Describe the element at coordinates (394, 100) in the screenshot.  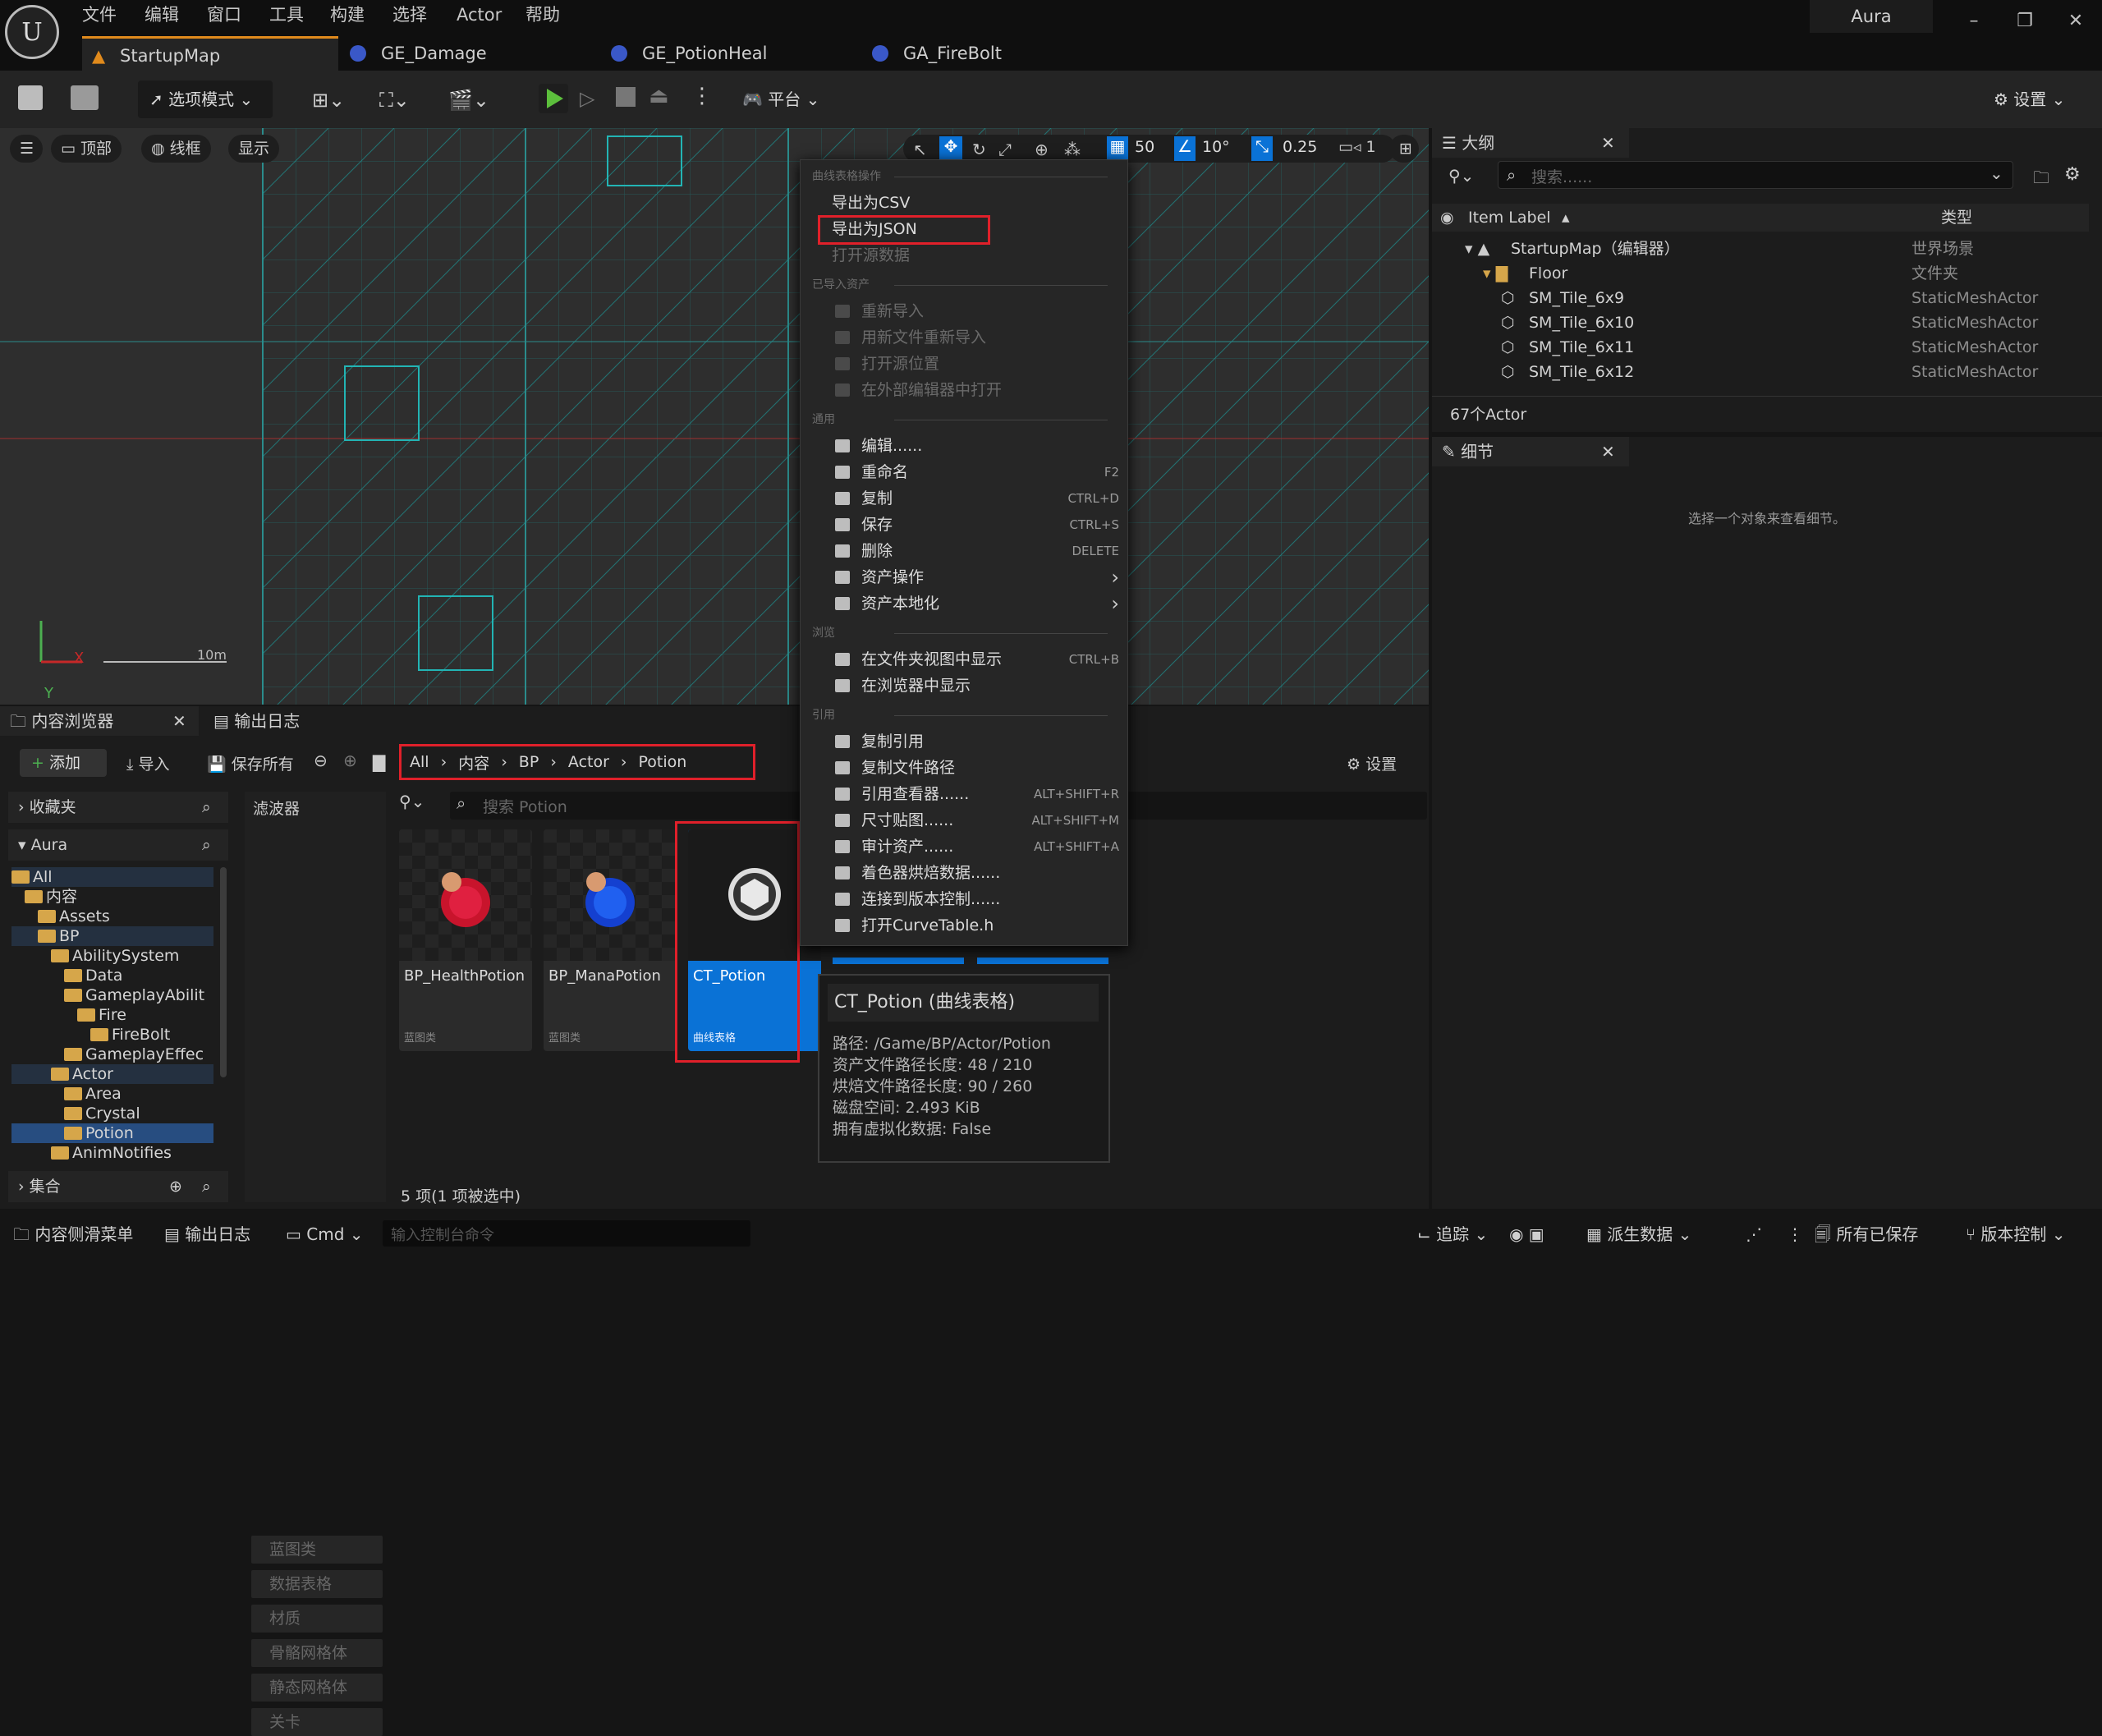
I see `blueprint-menu-icon: ⛶⌄` at that location.